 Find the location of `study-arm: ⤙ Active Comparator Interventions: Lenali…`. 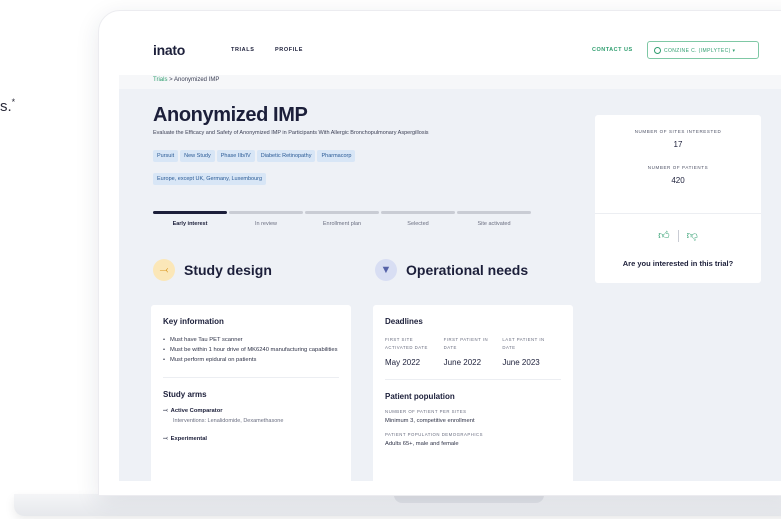

study-arm: ⤙ Active Comparator Interventions: Lenali… is located at coordinates (251, 416).